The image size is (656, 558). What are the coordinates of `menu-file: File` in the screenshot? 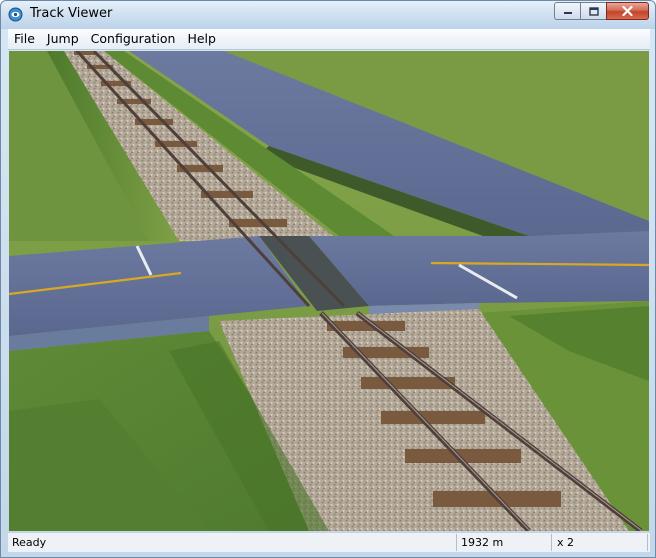 It's located at (24, 39).